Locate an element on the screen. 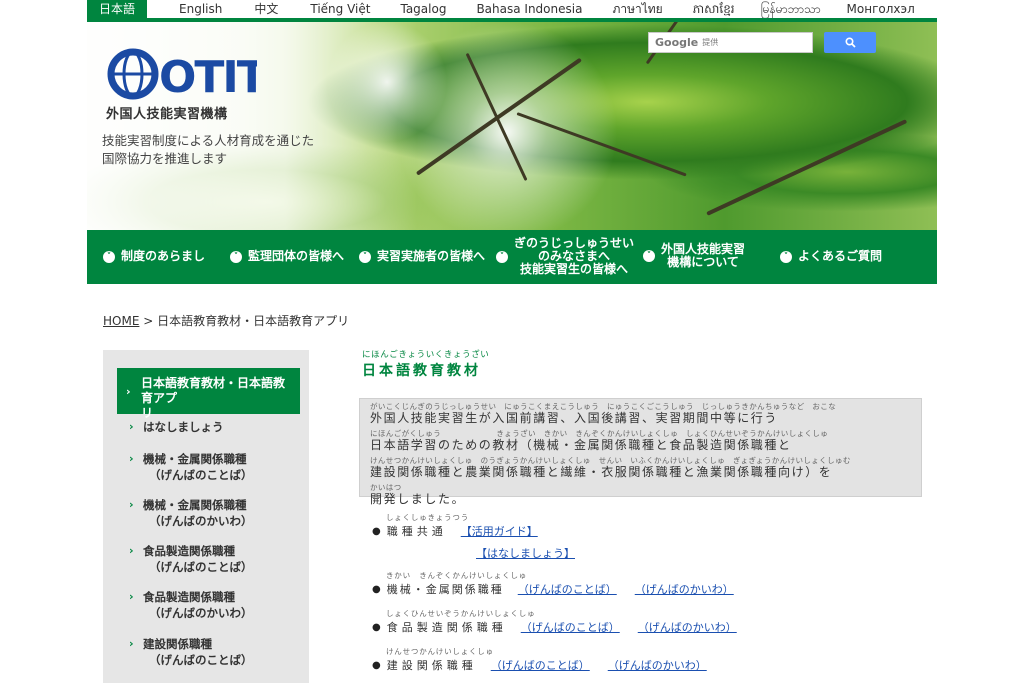 This screenshot has width=1024, height=683. nav-trainees: ˅ ぎのうじっしゅうせい のみなさまへ 技能実習生の皆様へ is located at coordinates (565, 256).